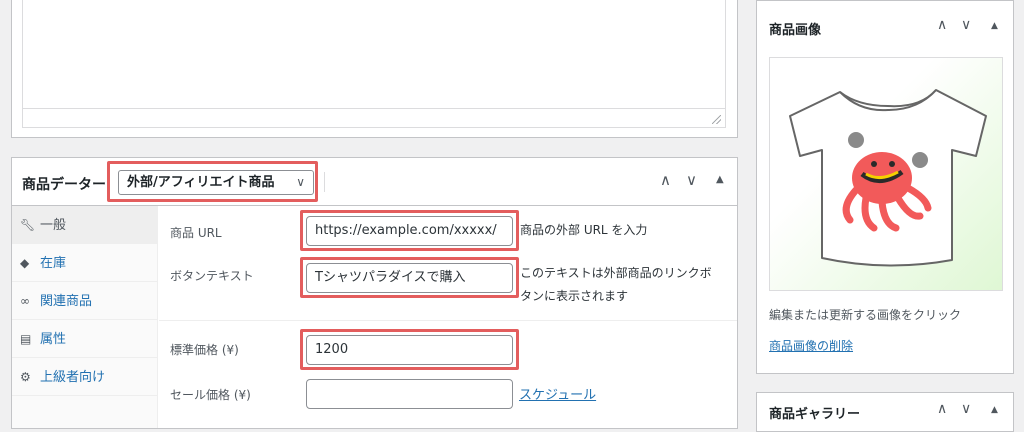  What do you see at coordinates (204, 350) in the screenshot?
I see `regular-price-label: 標準価格 (¥)` at bounding box center [204, 350].